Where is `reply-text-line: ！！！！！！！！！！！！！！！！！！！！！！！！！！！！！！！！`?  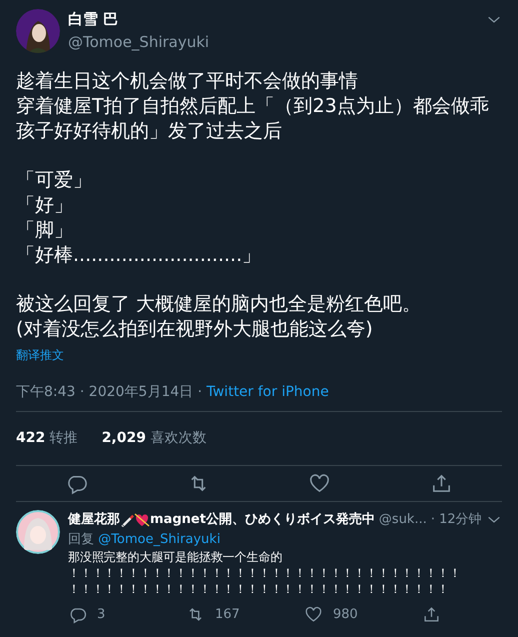
reply-text-line: ！！！！！！！！！！！！！！！！！！！！！！！！！！！！！！！！ is located at coordinates (258, 589).